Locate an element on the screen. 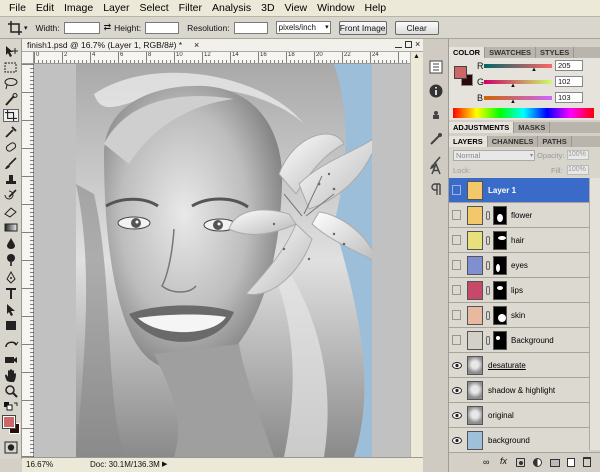  clear-button: Clear is located at coordinates (416, 27).